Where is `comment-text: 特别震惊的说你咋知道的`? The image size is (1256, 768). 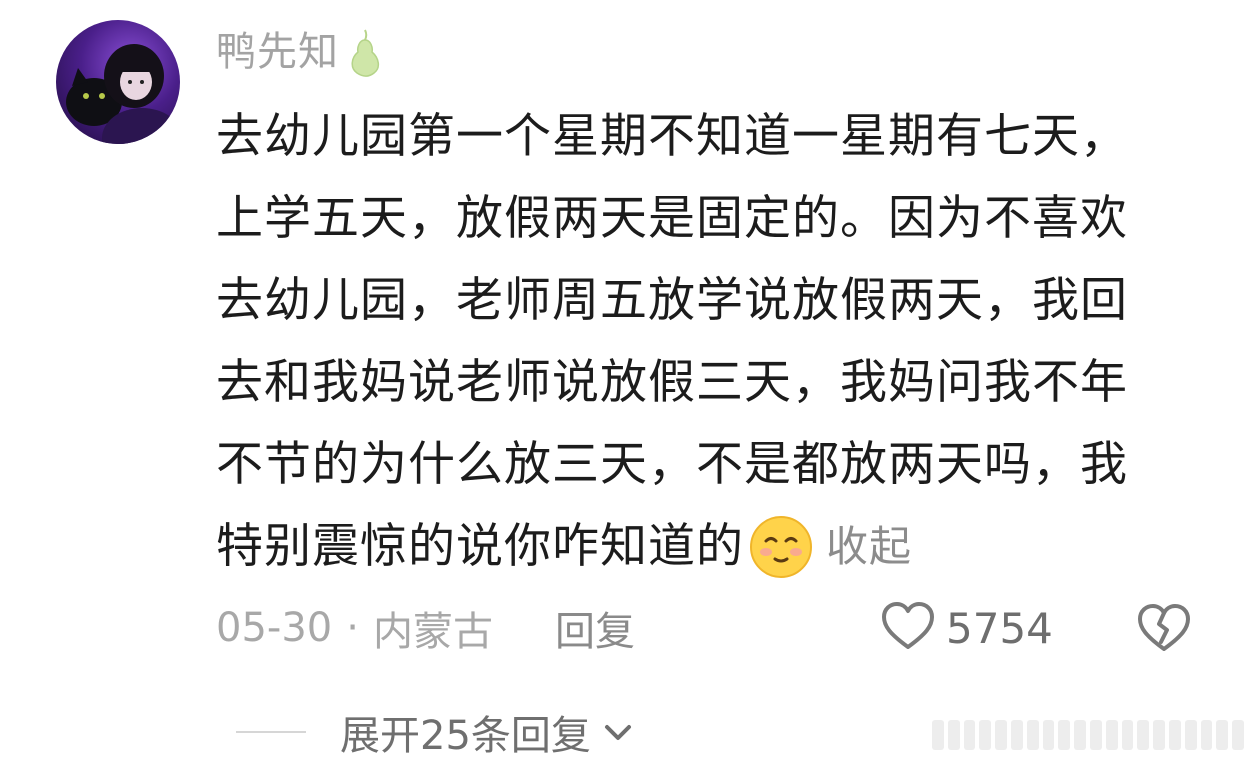 comment-text: 特别震惊的说你咋知道的 is located at coordinates (480, 546).